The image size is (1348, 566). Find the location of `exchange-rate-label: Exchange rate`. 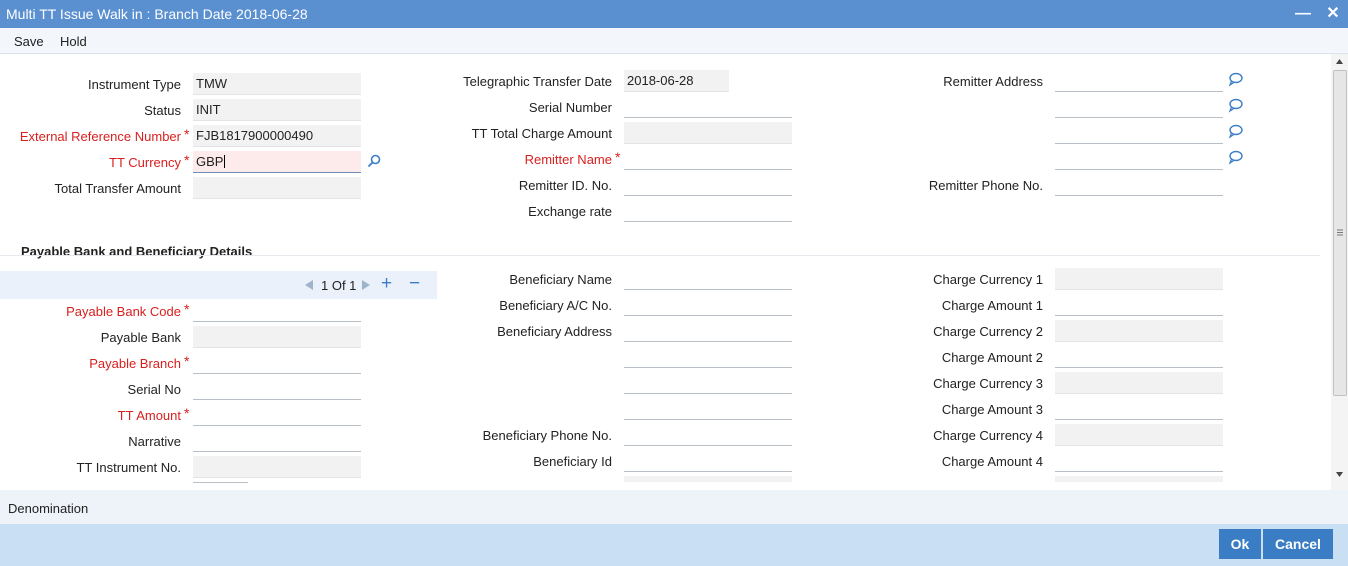

exchange-rate-label: Exchange rate is located at coordinates (570, 211).